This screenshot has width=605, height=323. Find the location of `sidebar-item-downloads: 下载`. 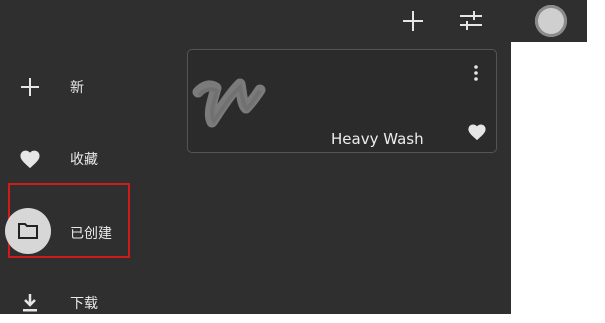

sidebar-item-downloads: 下载 is located at coordinates (80, 303).